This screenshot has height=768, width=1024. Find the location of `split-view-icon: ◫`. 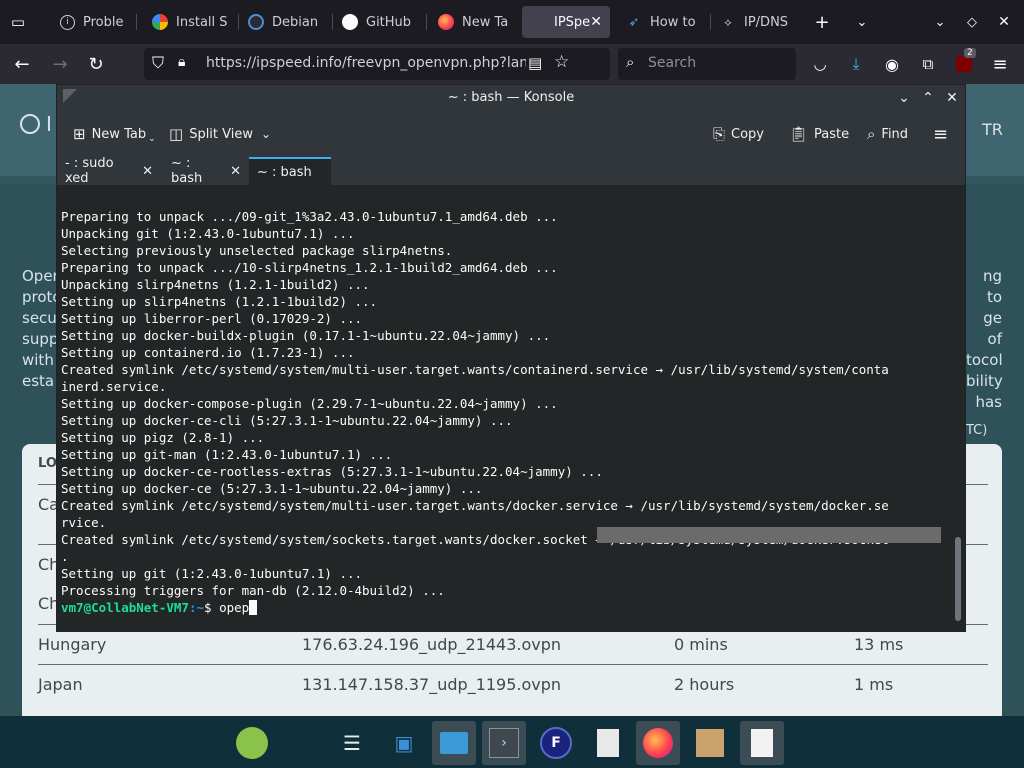

split-view-icon: ◫ is located at coordinates (176, 134).